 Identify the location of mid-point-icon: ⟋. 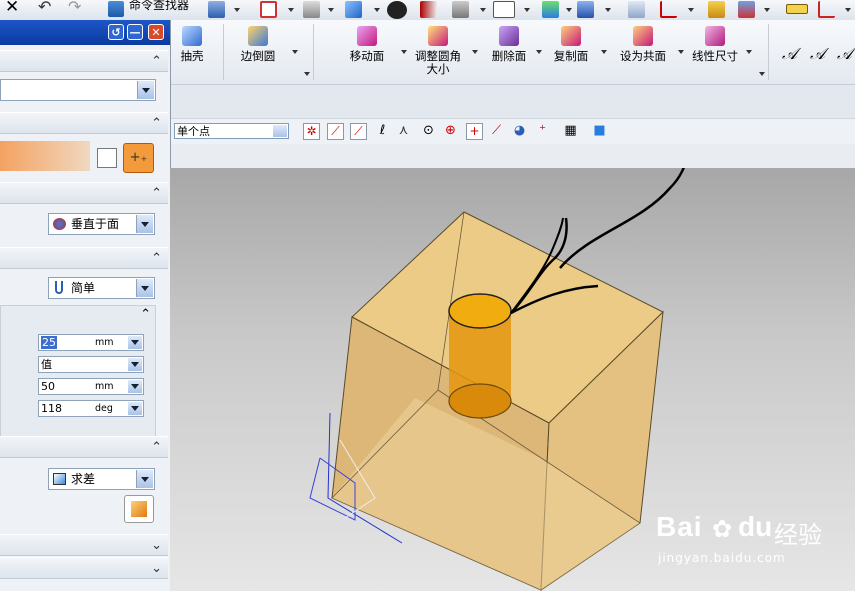
(358, 131).